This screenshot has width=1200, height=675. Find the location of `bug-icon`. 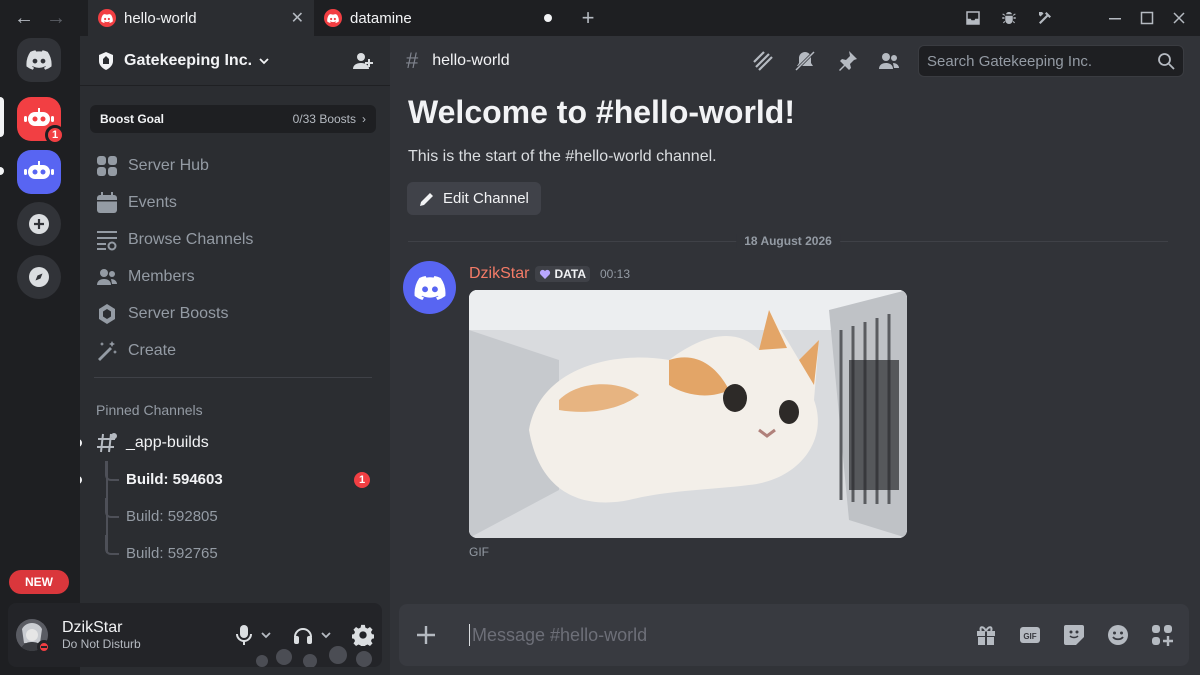

bug-icon is located at coordinates (1009, 18).